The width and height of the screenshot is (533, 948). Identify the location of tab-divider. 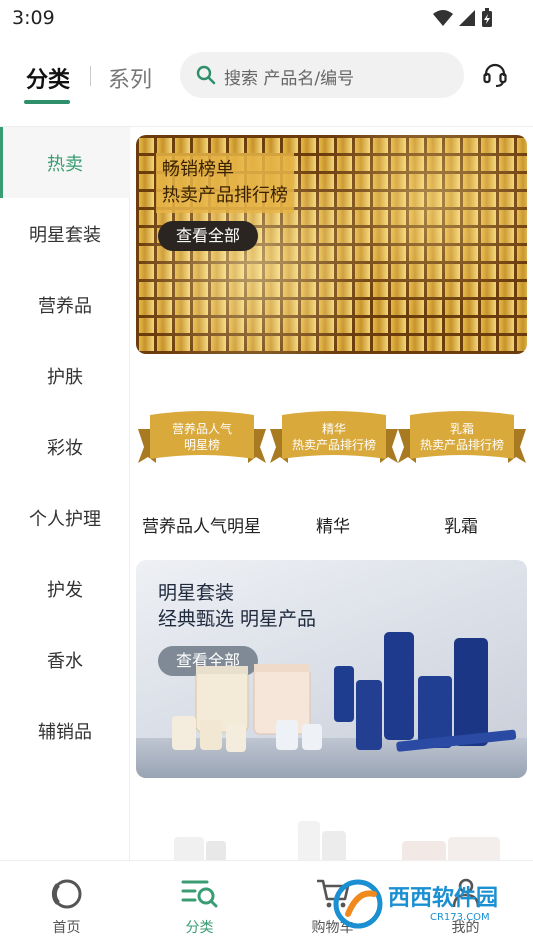
(90, 76).